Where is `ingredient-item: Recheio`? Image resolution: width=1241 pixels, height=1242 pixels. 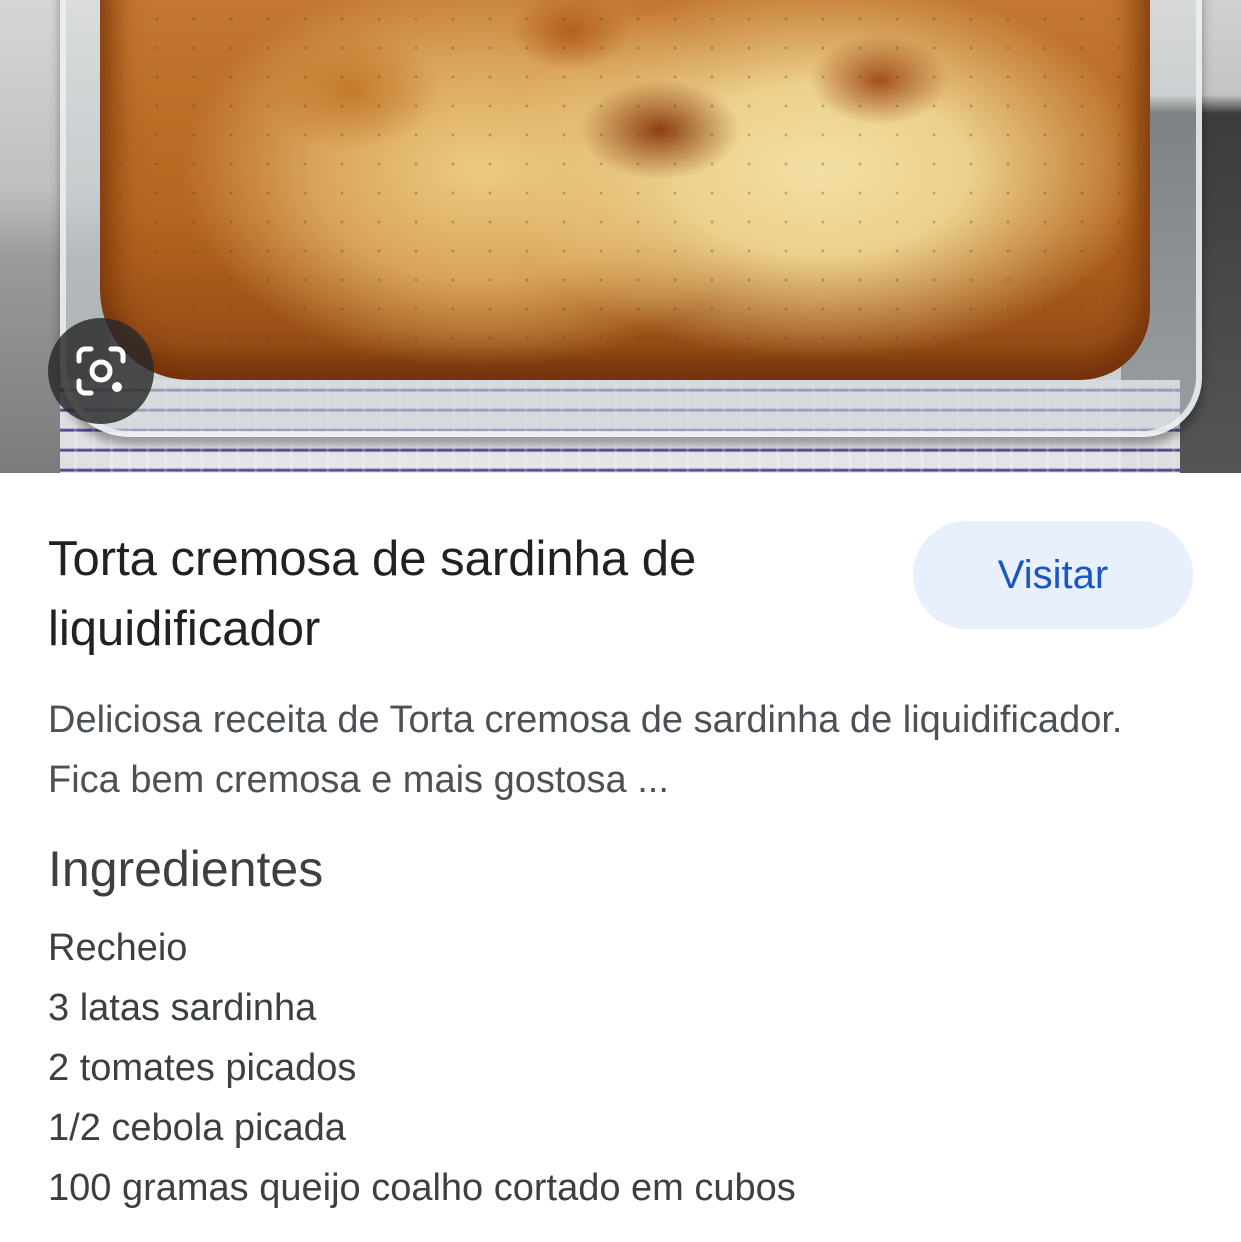
ingredient-item: Recheio is located at coordinates (118, 948).